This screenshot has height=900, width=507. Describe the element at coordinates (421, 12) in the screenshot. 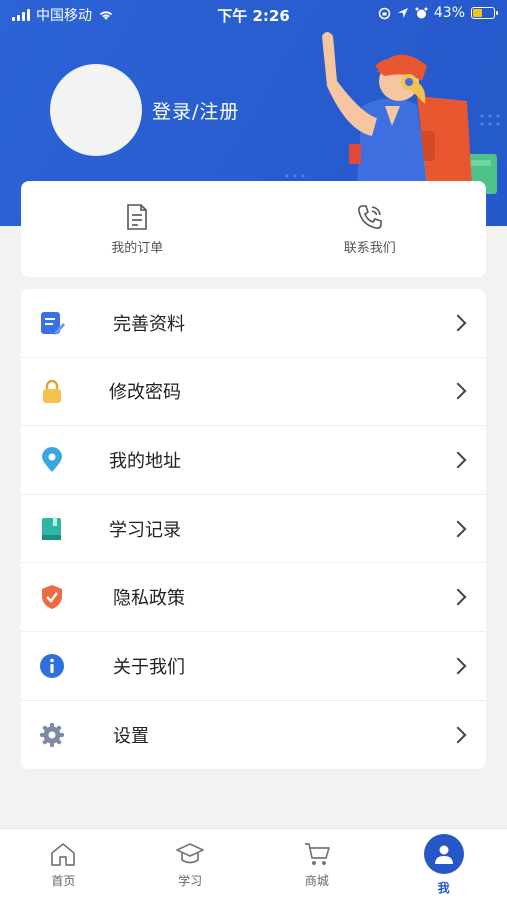

I see `alarm-icon` at that location.